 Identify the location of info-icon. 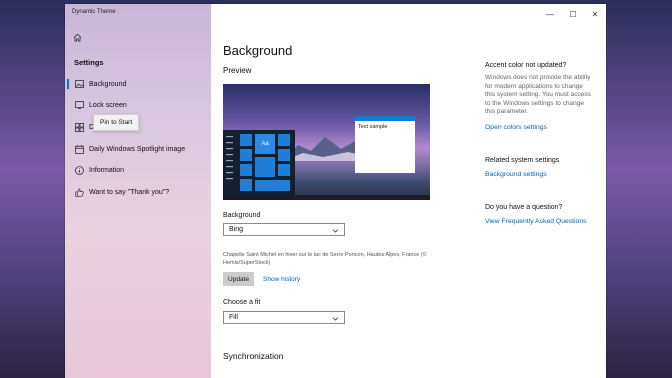
(79, 170).